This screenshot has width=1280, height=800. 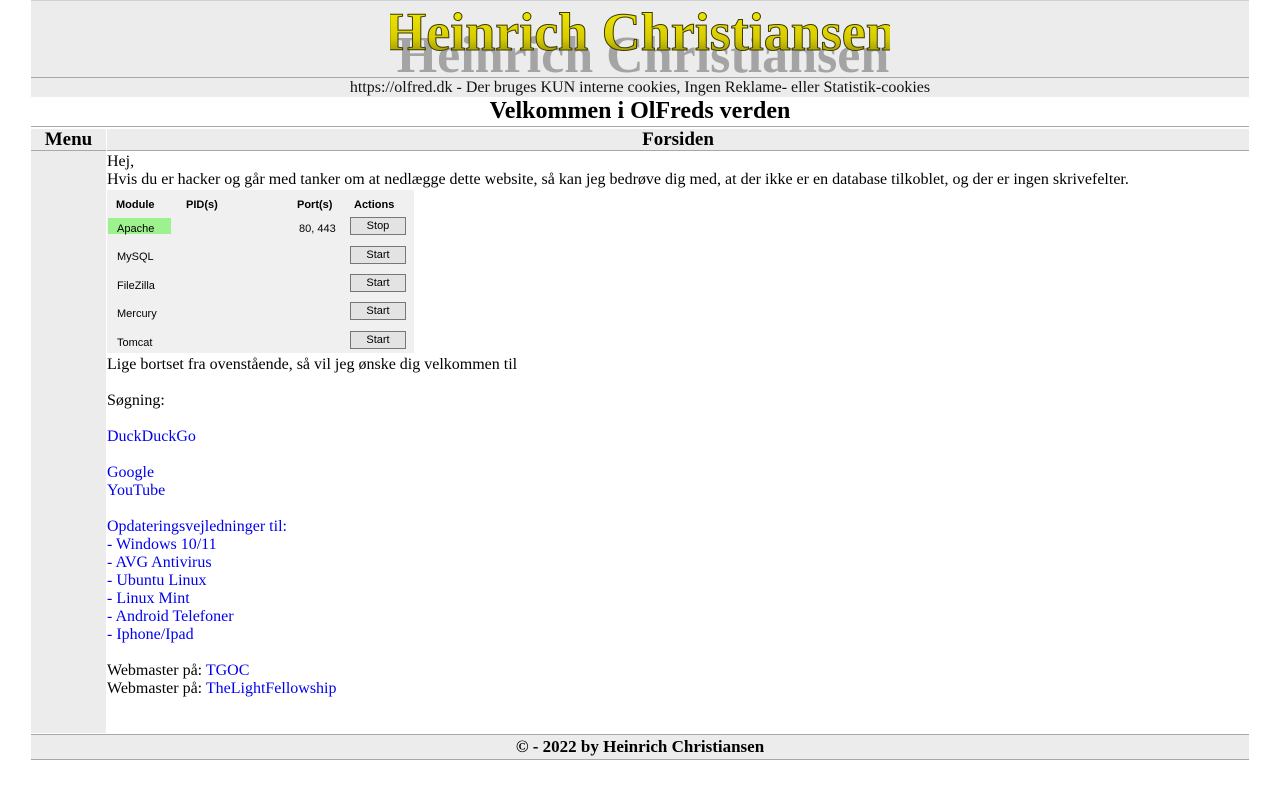 What do you see at coordinates (135, 205) in the screenshot?
I see `xampp-header-module: Module` at bounding box center [135, 205].